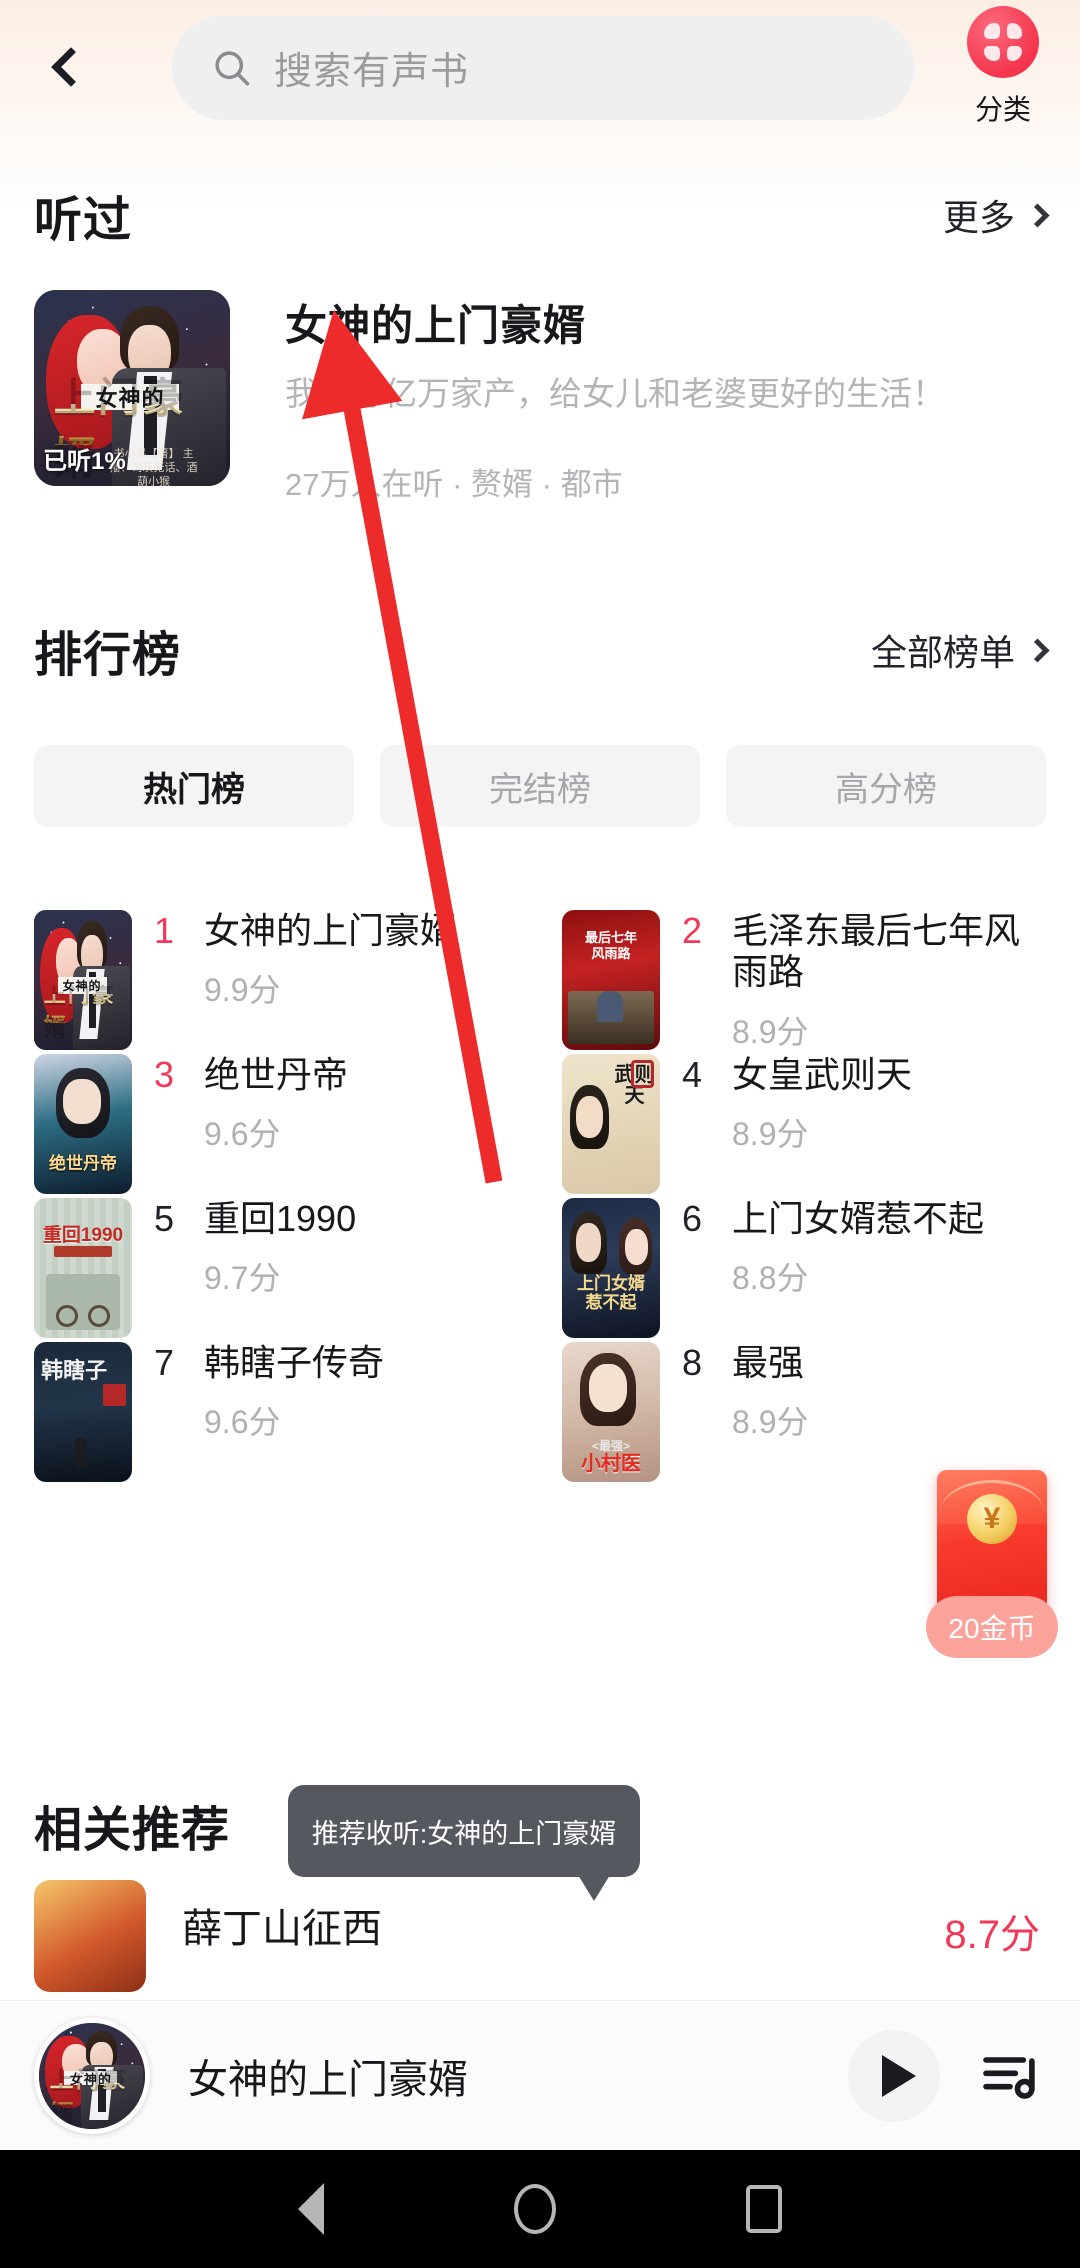 The image size is (1080, 2268). What do you see at coordinates (83, 980) in the screenshot?
I see `rank-item-cover: 女神的 上门豪婿` at bounding box center [83, 980].